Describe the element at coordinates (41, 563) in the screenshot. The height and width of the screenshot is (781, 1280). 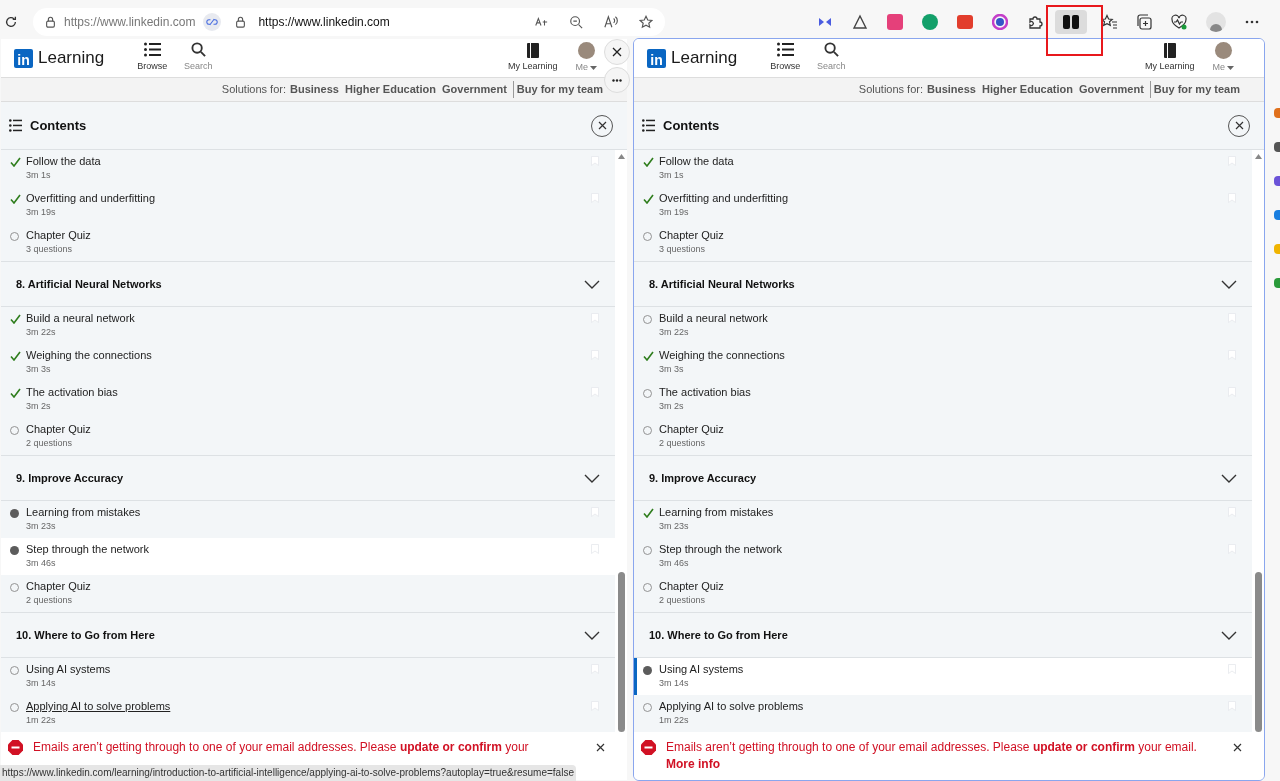
I see `lesson-duration: 3m 46s` at that location.